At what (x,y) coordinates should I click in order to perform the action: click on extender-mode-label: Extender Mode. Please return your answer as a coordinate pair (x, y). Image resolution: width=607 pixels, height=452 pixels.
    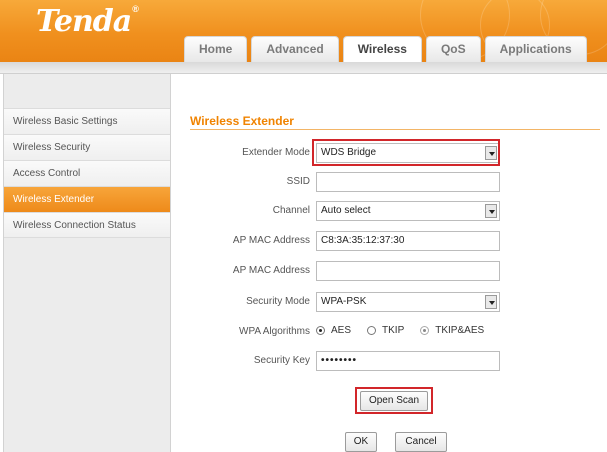
    Looking at the image, I should click on (276, 152).